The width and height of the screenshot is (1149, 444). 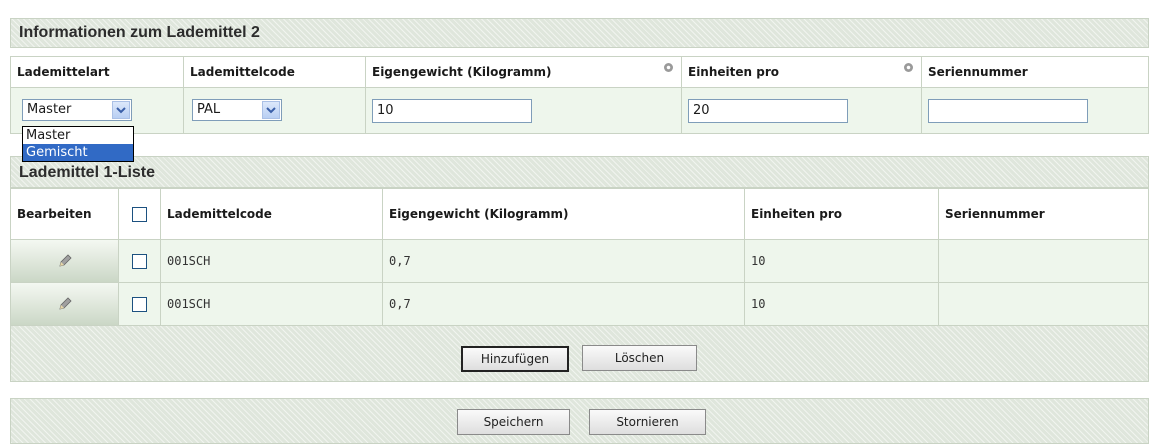 What do you see at coordinates (647, 422) in the screenshot?
I see `cancel-button: Stornieren` at bounding box center [647, 422].